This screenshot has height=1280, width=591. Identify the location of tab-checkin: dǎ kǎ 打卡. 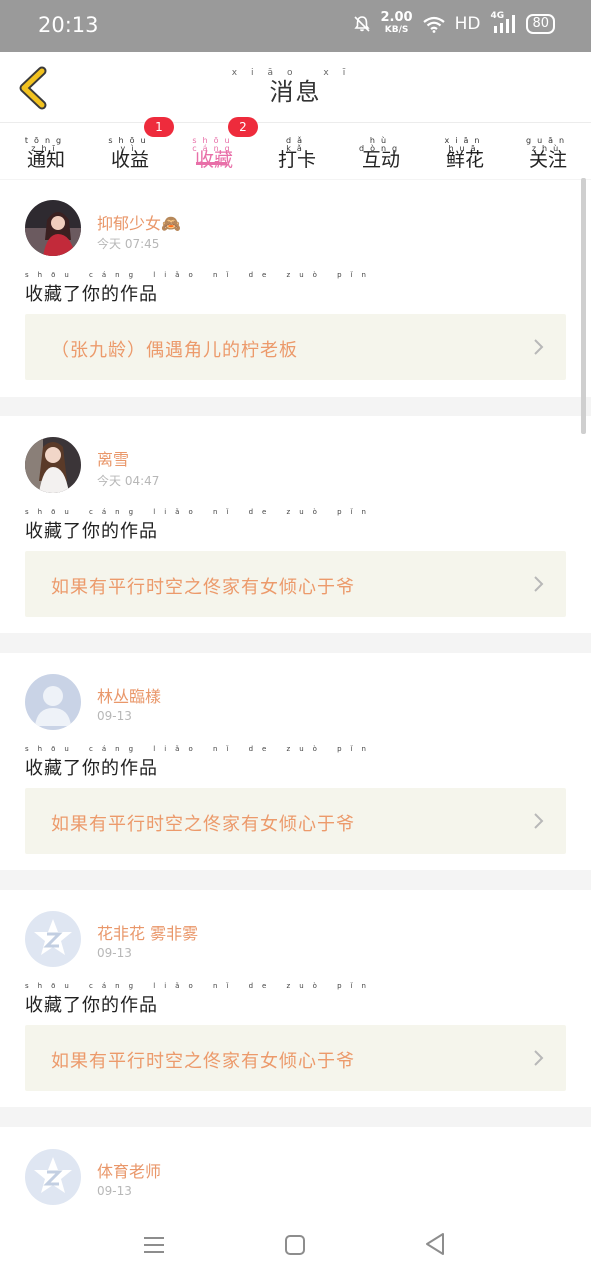
(297, 154).